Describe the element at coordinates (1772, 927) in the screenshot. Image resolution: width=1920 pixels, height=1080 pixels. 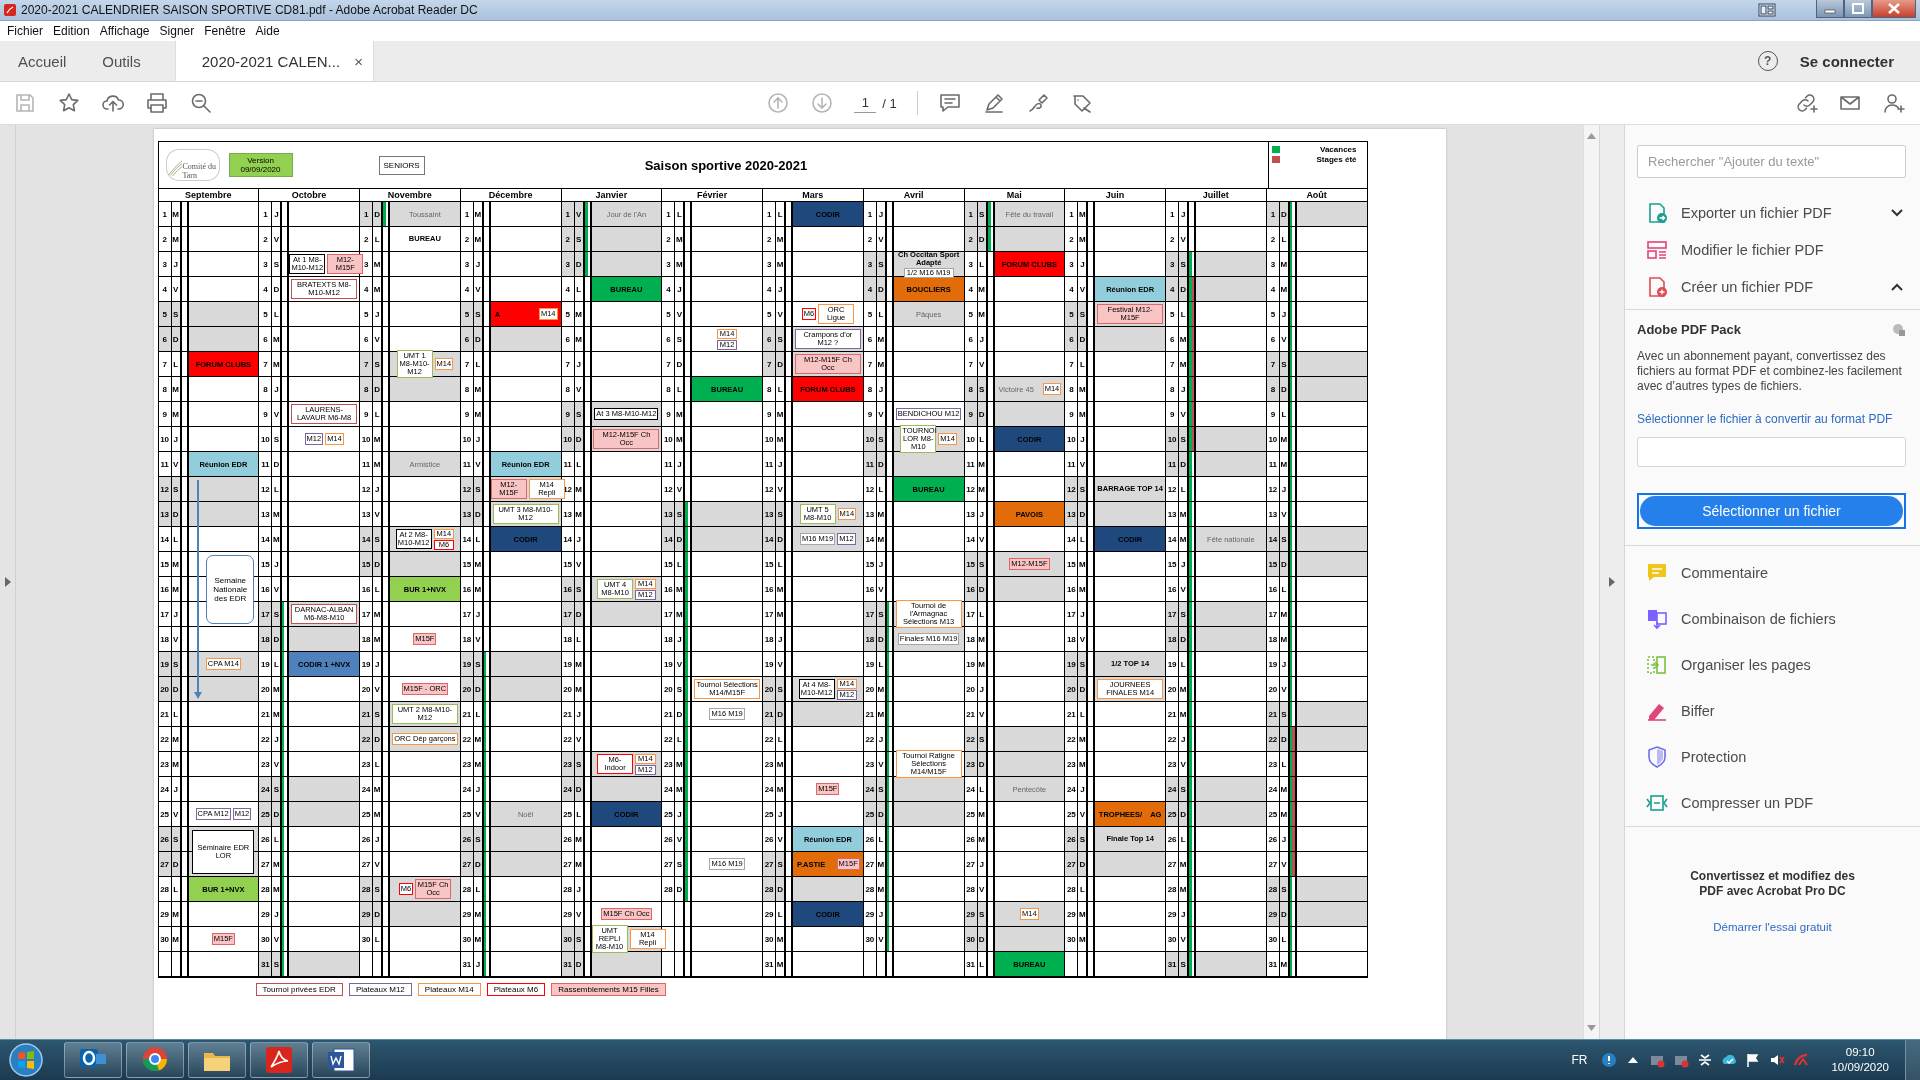
I see `free-trial-link: Démarrer l'essai gratuit` at that location.